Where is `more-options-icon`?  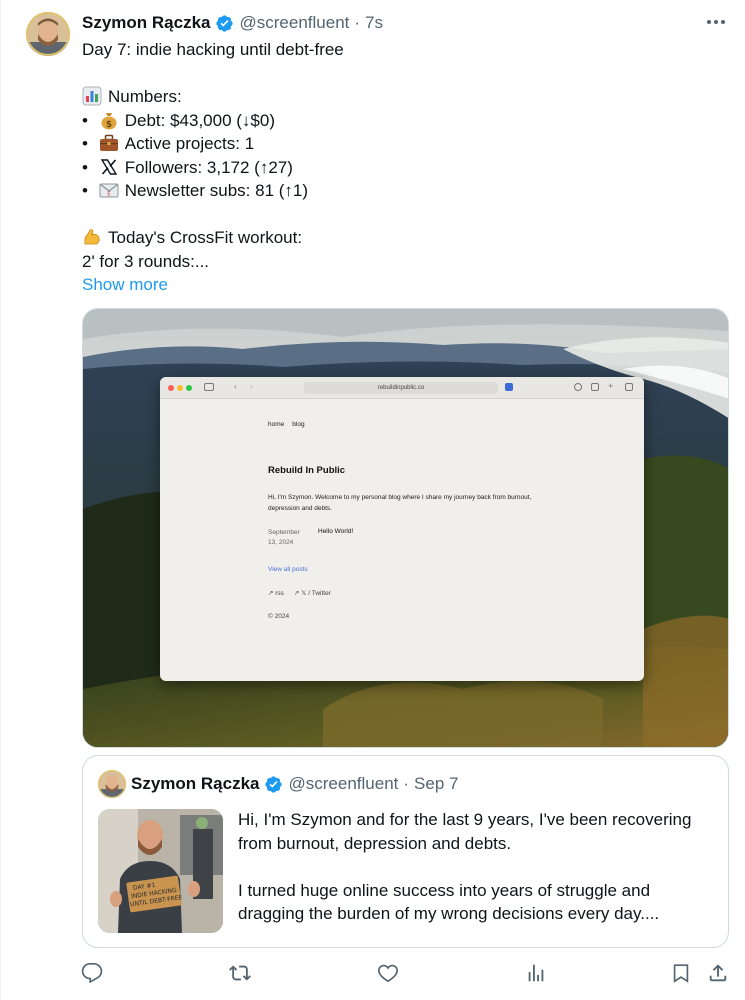
more-options-icon is located at coordinates (717, 22).